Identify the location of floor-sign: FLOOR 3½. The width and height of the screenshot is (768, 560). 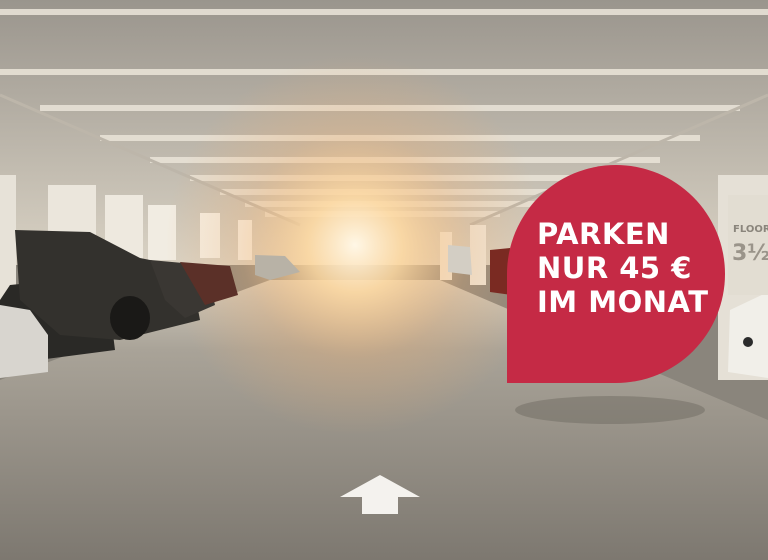
(748, 245).